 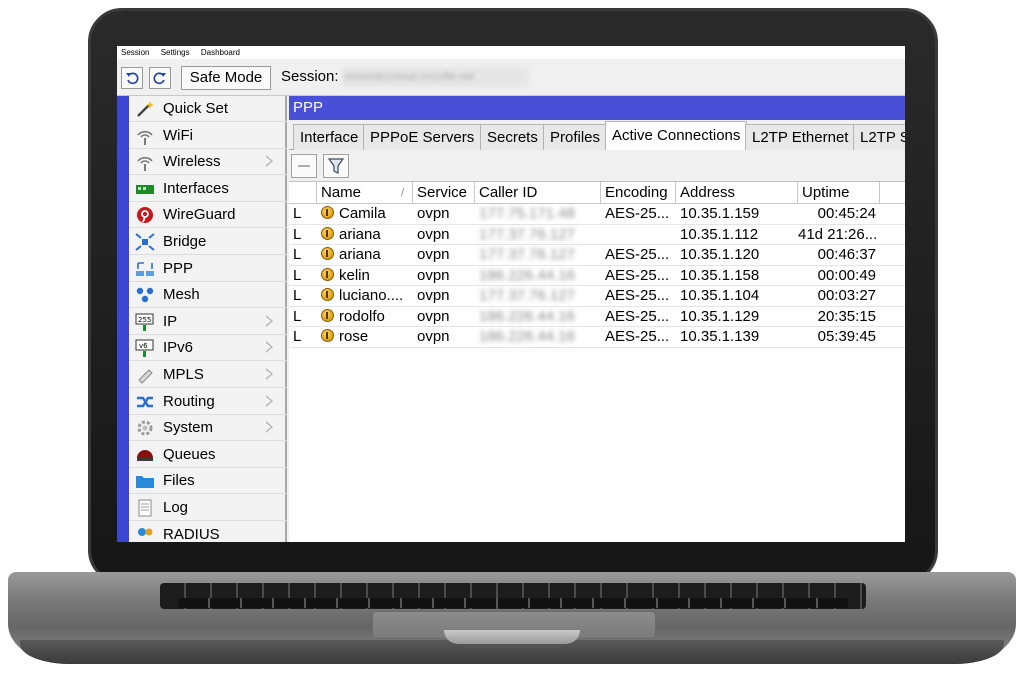 I want to click on sidebar-item-label: WiFi, so click(x=178, y=135).